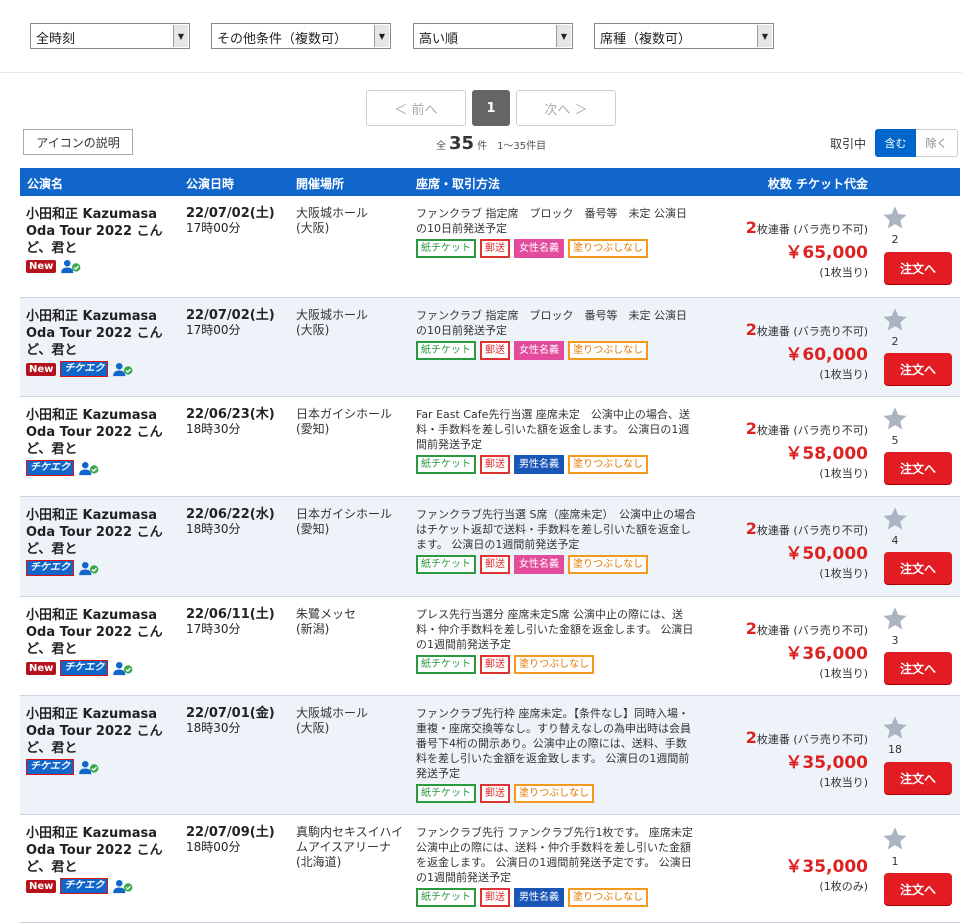 The image size is (979, 923). What do you see at coordinates (895, 440) in the screenshot?
I see `favorite-count: 5` at bounding box center [895, 440].